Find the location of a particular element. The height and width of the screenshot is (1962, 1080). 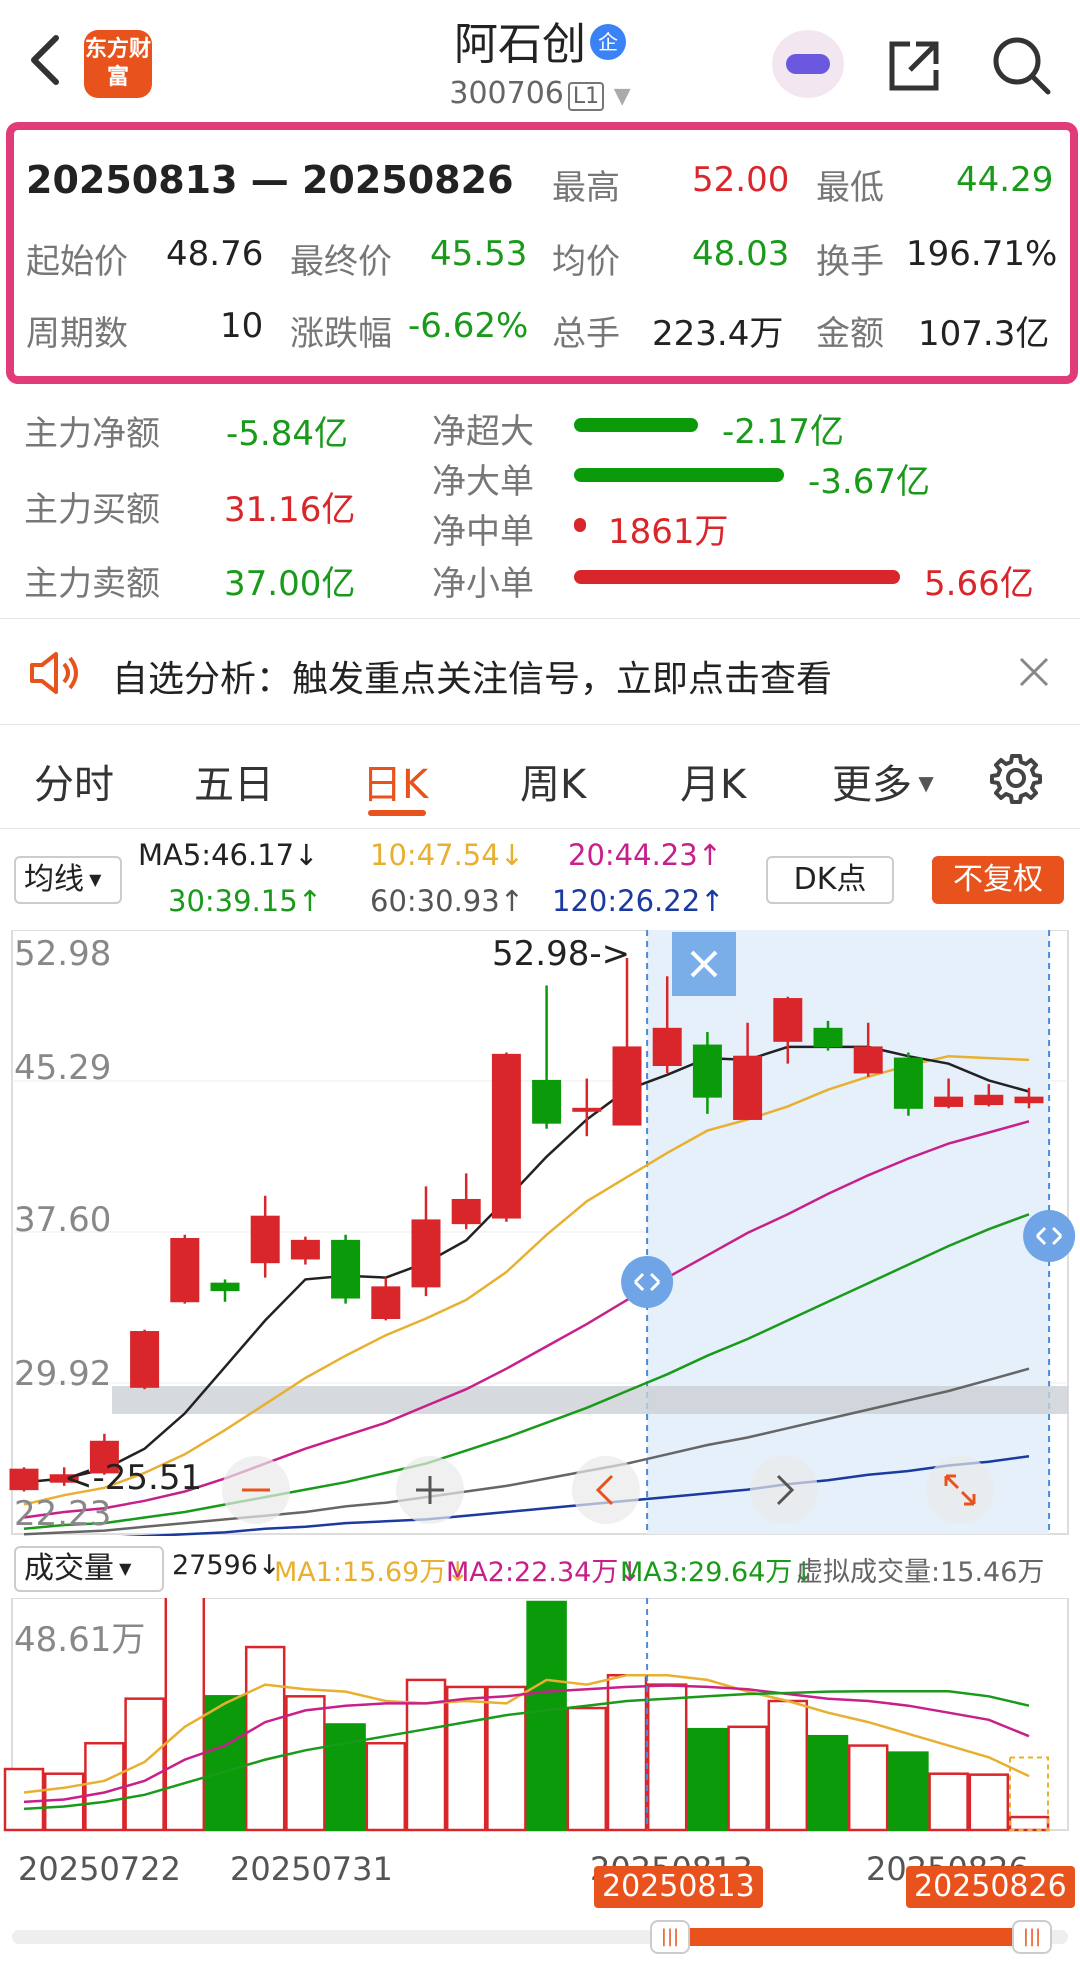

tab-intraday: 分时 is located at coordinates (74, 781).